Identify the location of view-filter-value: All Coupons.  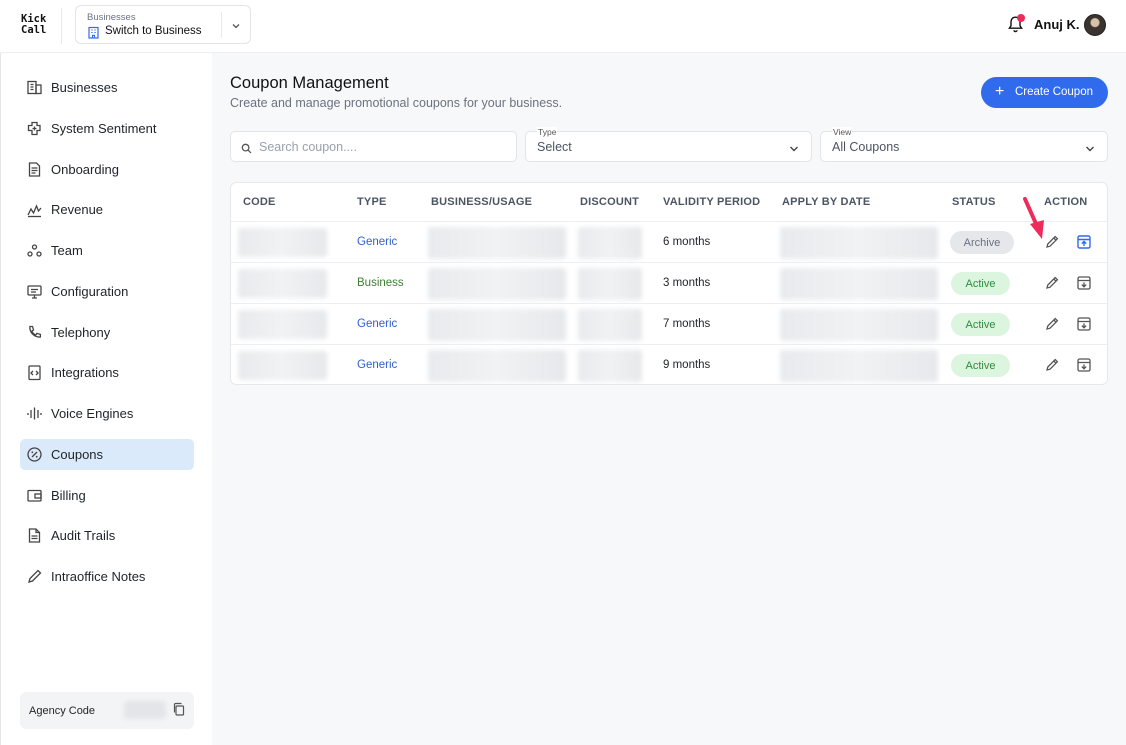
(866, 147).